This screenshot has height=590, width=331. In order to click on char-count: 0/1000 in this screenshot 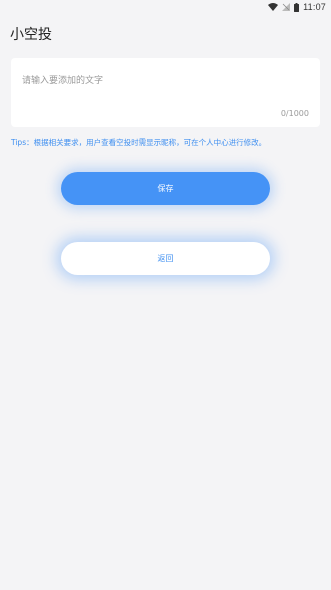, I will do `click(294, 113)`.